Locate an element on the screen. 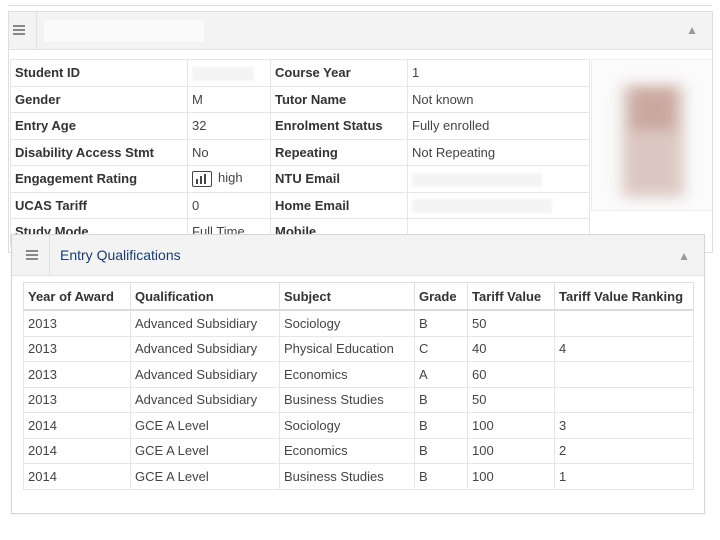 The height and width of the screenshot is (540, 720). student-photo is located at coordinates (651, 135).